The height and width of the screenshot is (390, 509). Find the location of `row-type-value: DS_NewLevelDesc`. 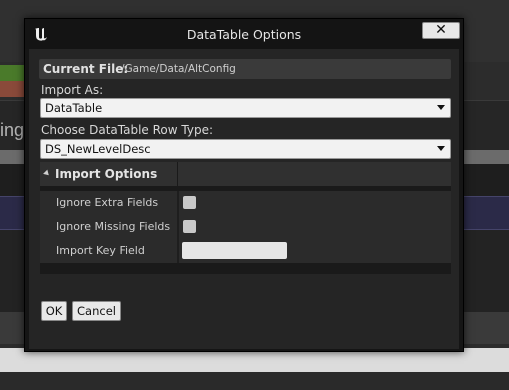

row-type-value: DS_NewLevelDesc is located at coordinates (98, 149).